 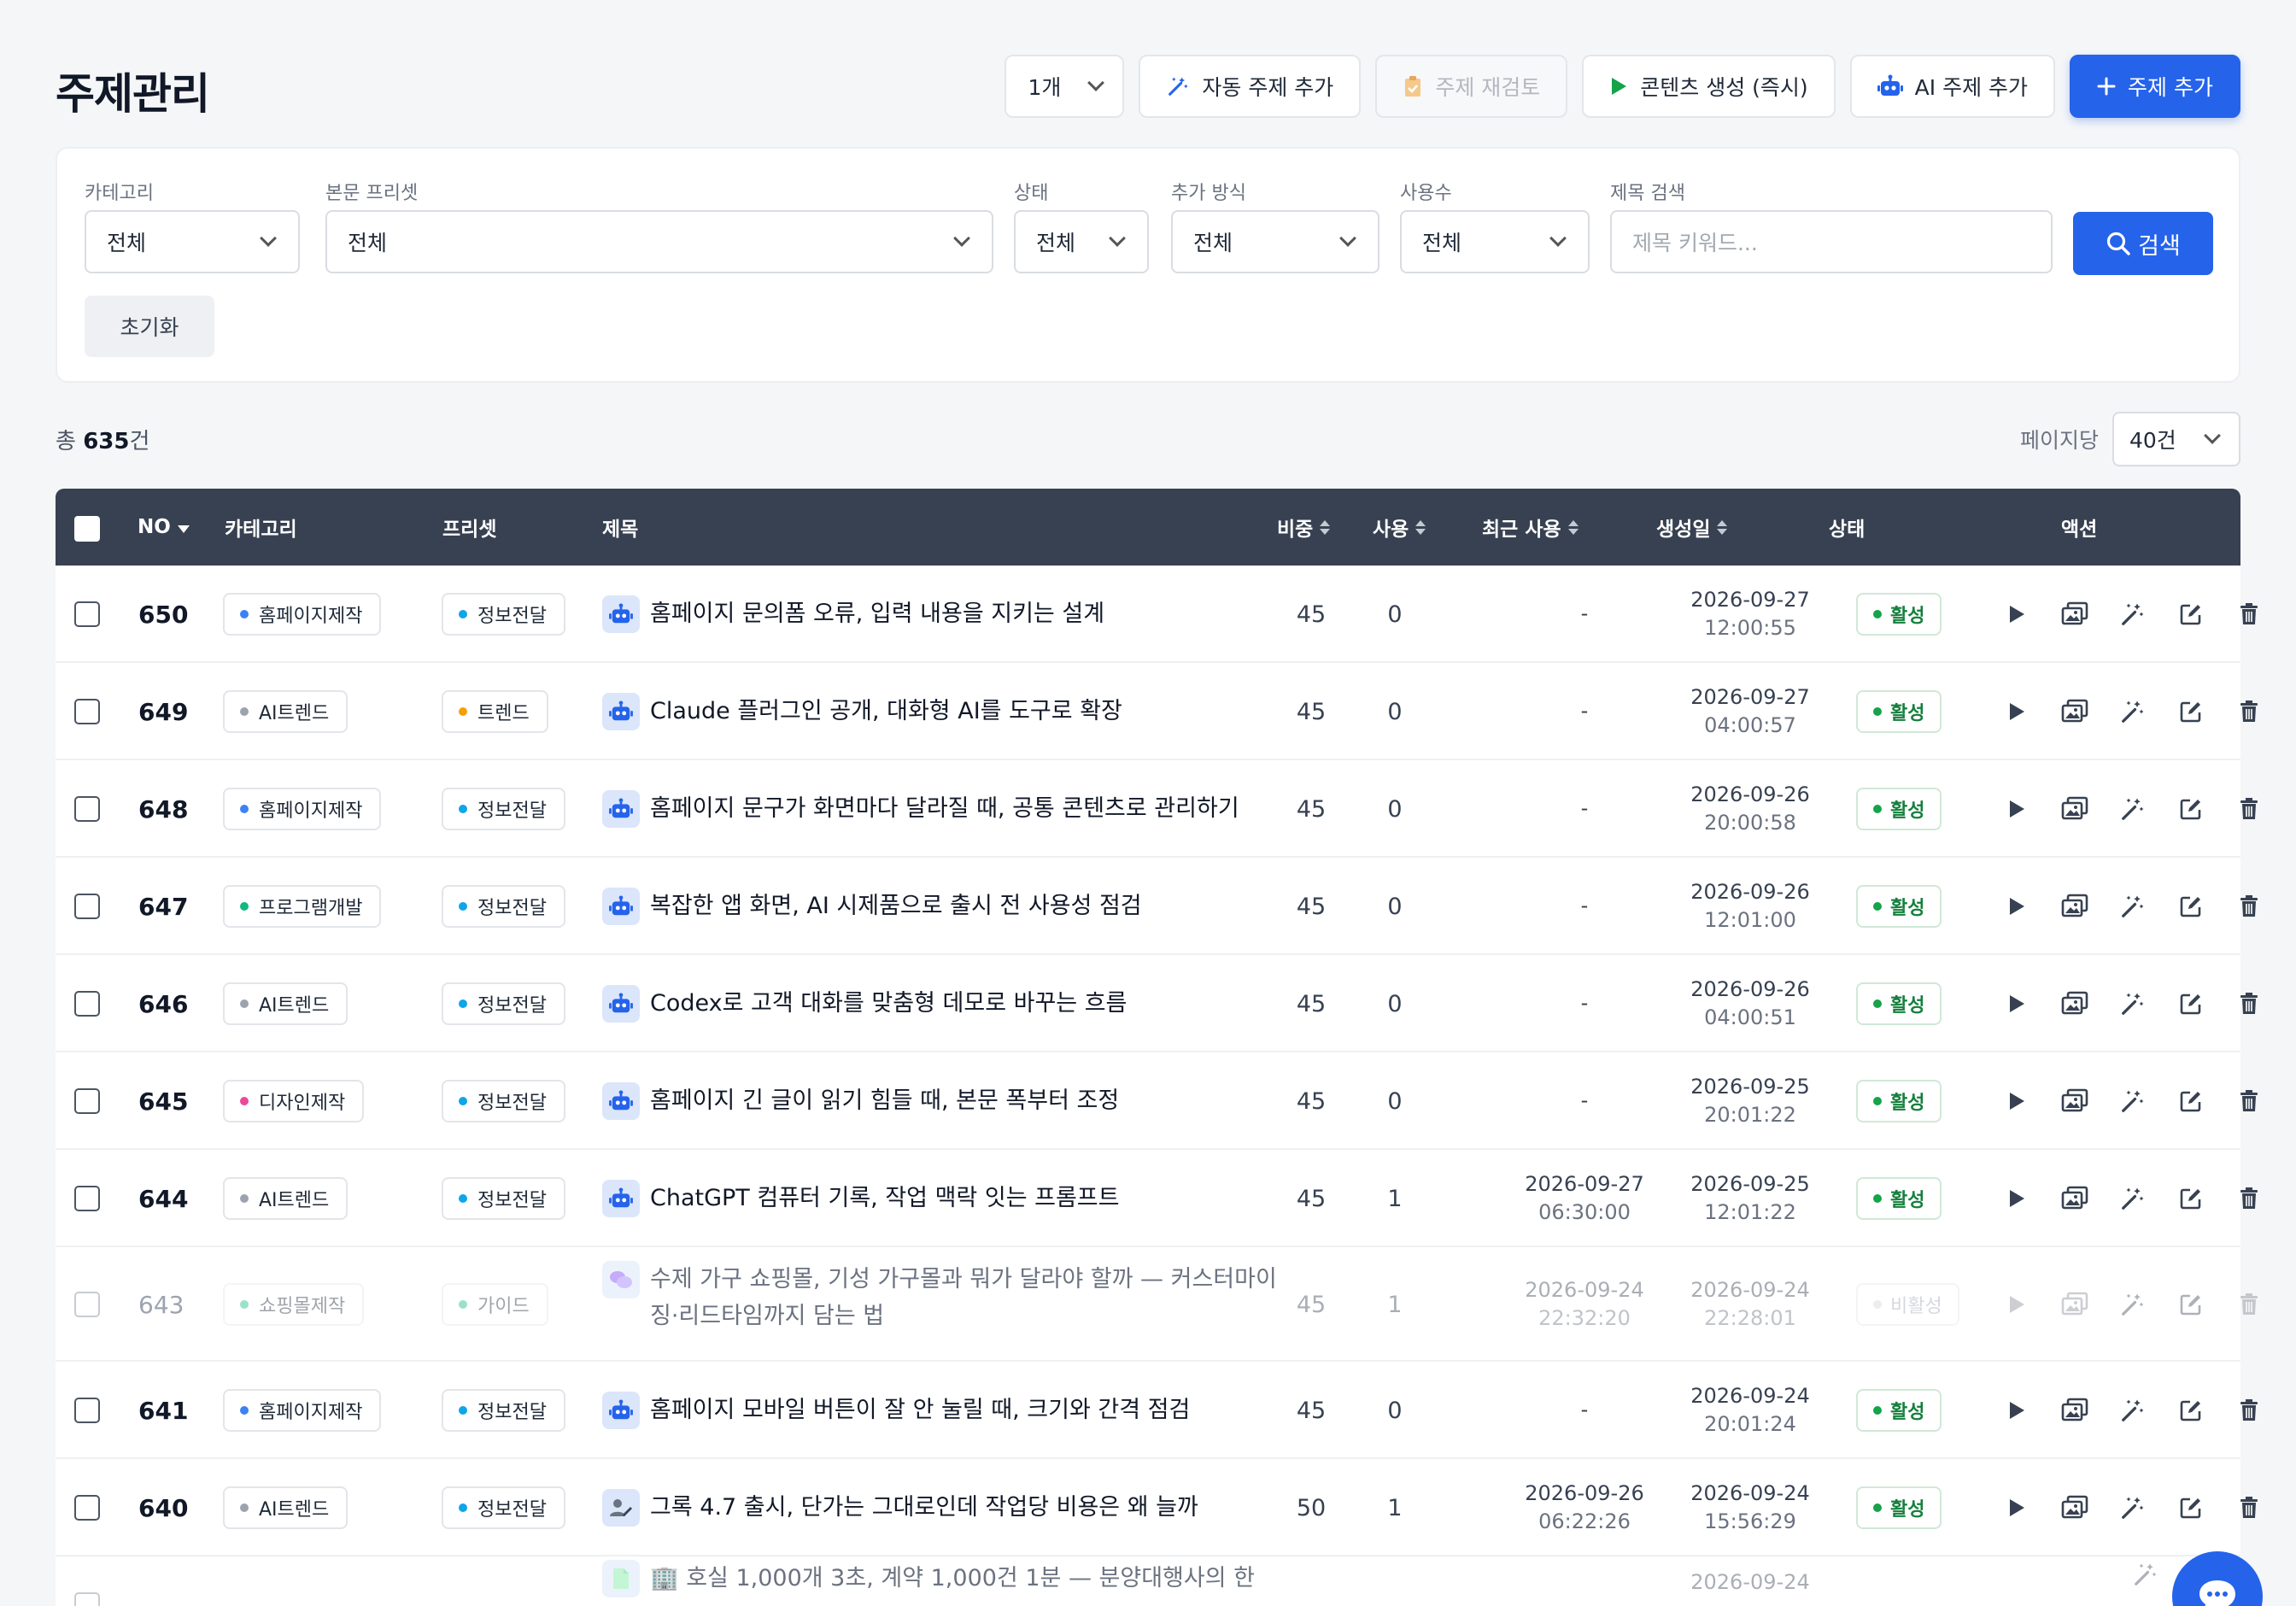 I want to click on review-button: 주제 재검토, so click(x=1471, y=86).